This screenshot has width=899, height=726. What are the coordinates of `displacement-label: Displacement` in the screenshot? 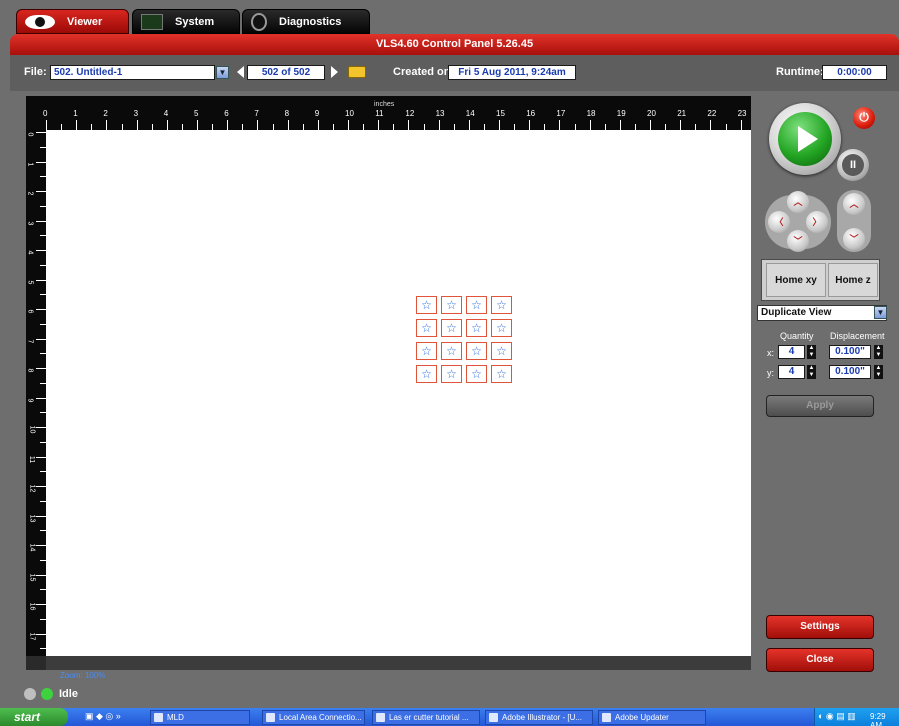 It's located at (857, 336).